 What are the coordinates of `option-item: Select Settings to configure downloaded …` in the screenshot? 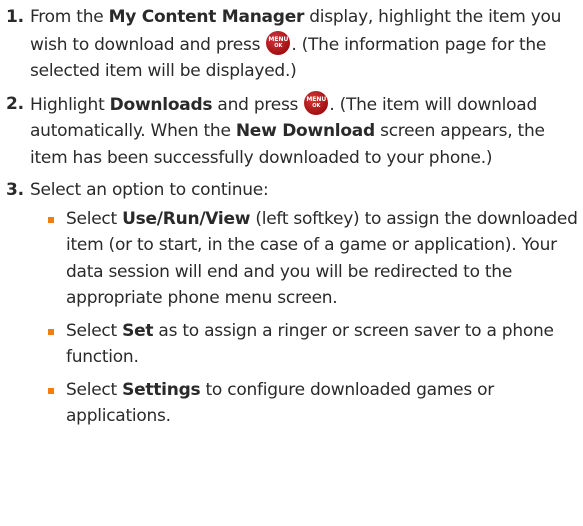 It's located at (306, 403).